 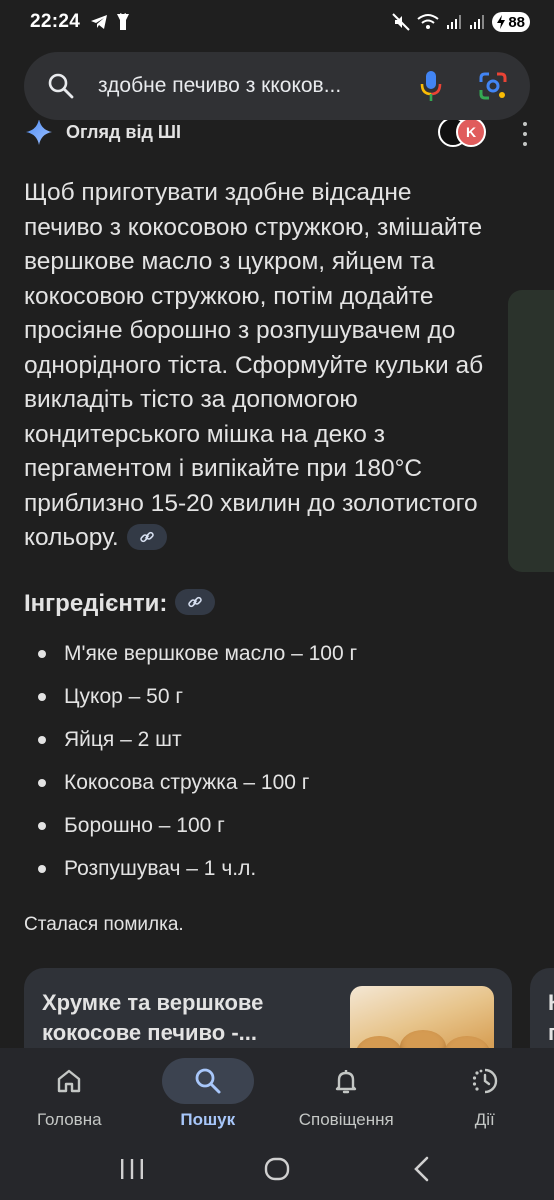 I want to click on nav-search: Пошук, so click(x=208, y=1093).